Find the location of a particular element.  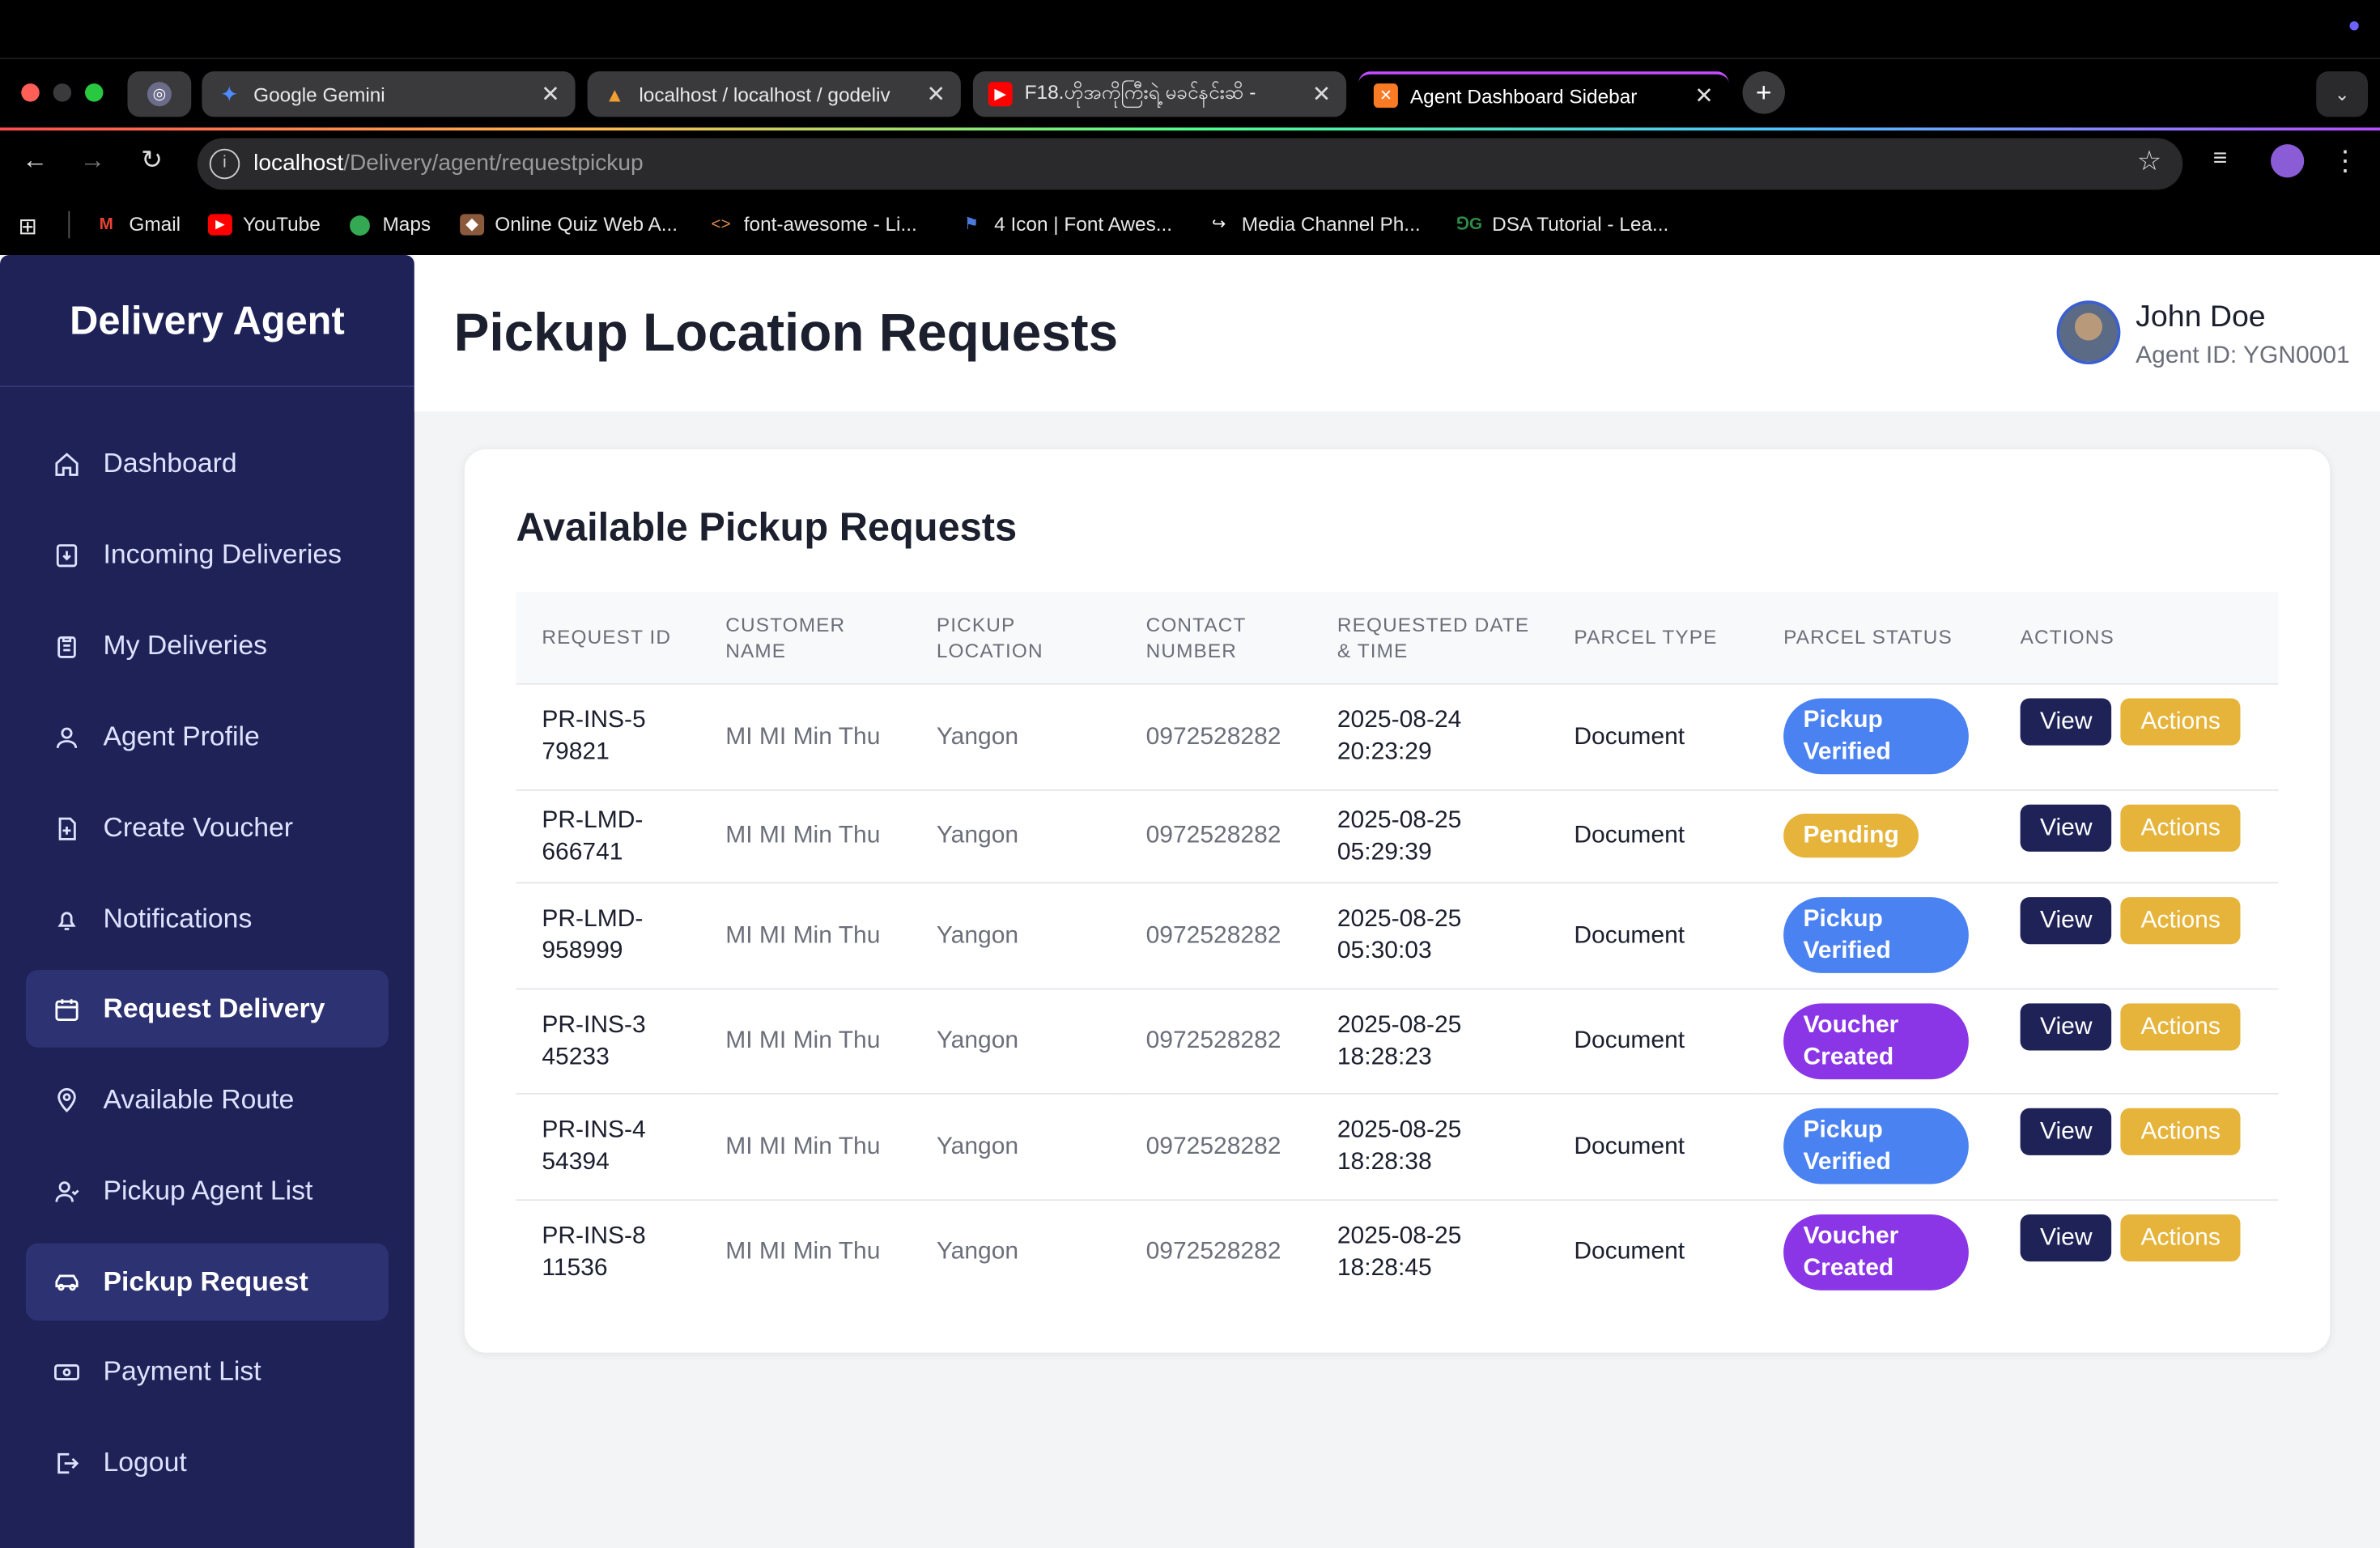

cash-icon is located at coordinates (67, 1371).